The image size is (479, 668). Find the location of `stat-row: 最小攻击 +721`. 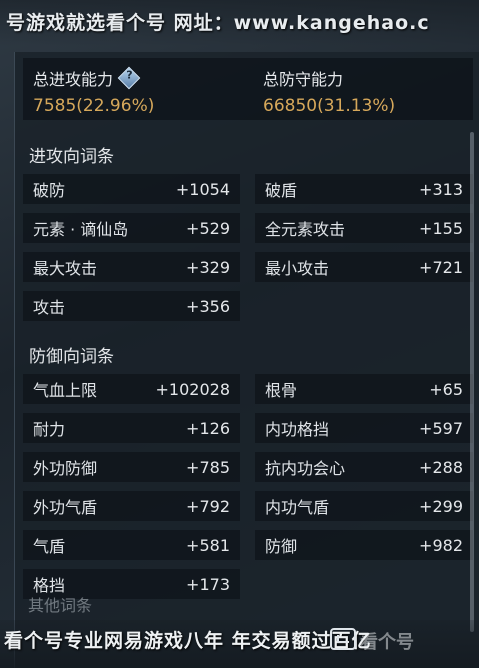

stat-row: 最小攻击 +721 is located at coordinates (364, 267).